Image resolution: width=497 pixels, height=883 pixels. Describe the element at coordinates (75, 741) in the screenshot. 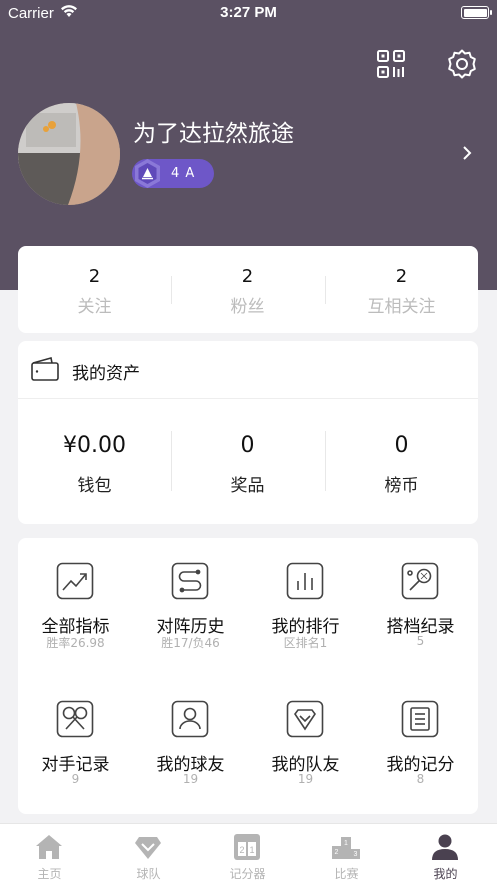

I see `grid-item-opponent-records: 对手记录 9` at that location.